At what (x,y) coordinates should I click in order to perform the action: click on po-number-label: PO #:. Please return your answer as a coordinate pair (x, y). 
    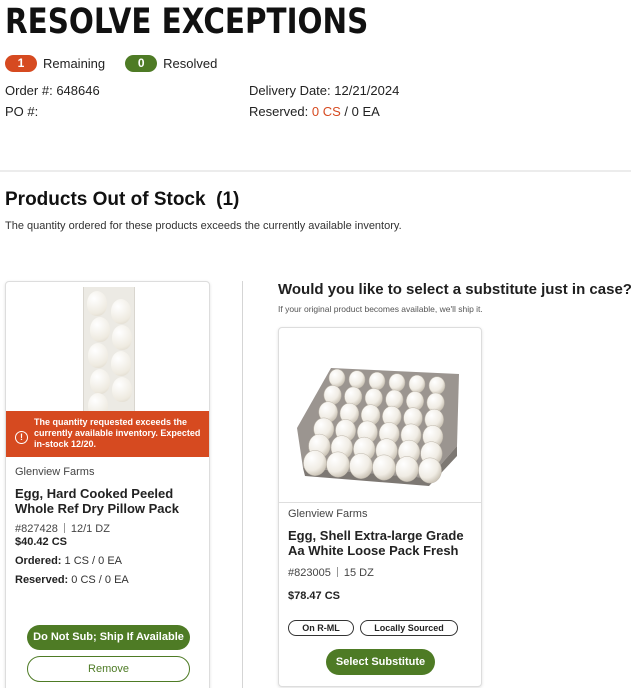
    Looking at the image, I should click on (22, 111).